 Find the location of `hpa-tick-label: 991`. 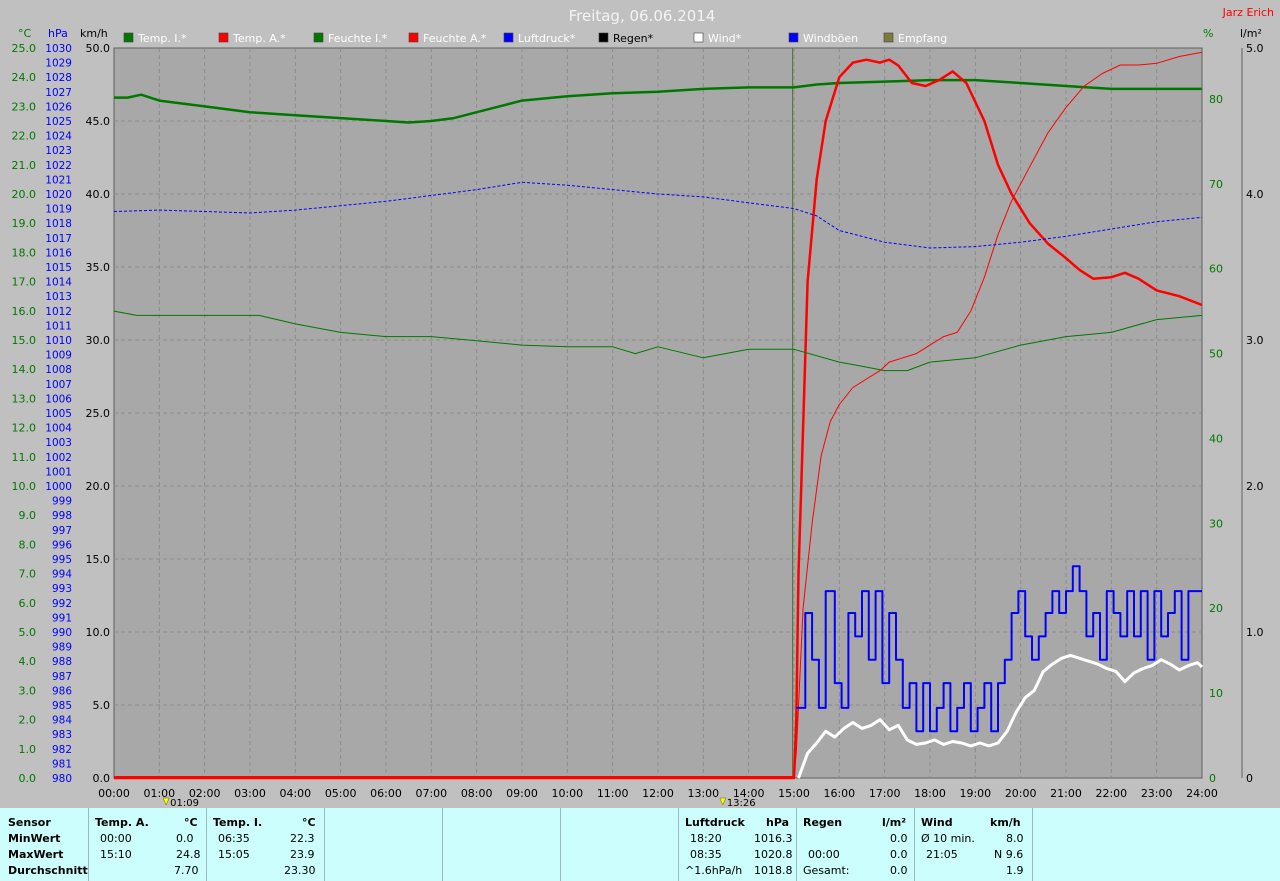

hpa-tick-label: 991 is located at coordinates (62, 618).